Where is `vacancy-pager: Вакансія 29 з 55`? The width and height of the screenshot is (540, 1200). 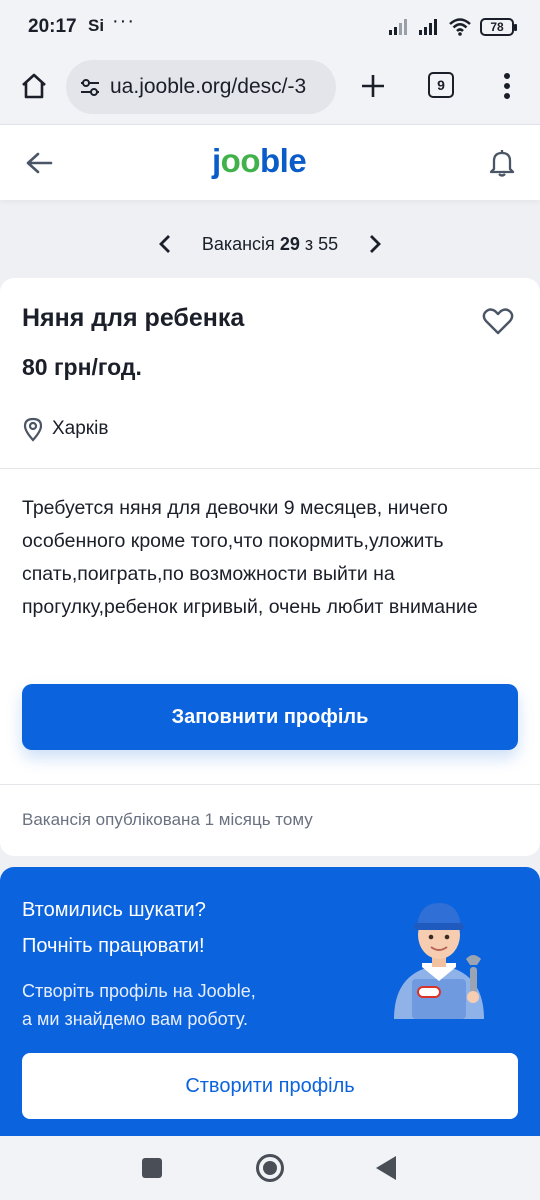
vacancy-pager: Вакансія 29 з 55 is located at coordinates (270, 244).